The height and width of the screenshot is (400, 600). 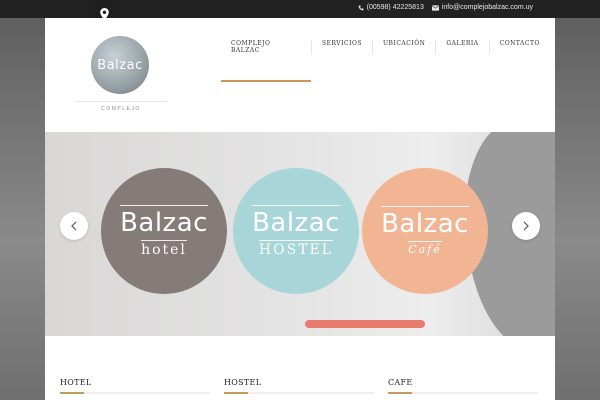 I want to click on brand-circle-cafe: Balzac Café, so click(x=425, y=231).